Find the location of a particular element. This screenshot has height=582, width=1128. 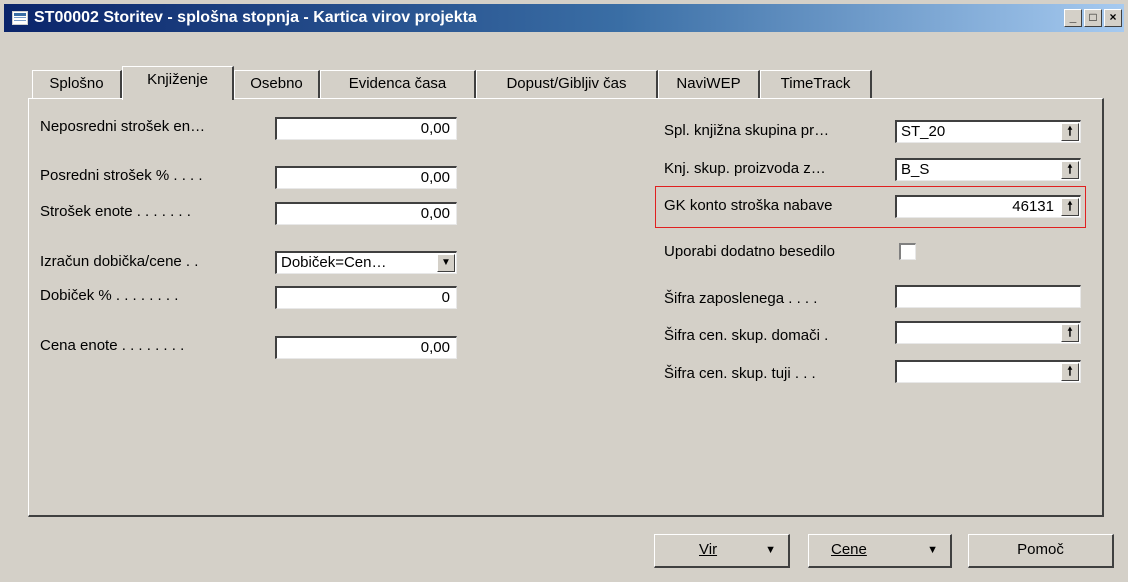

profit-pct-value: 0 is located at coordinates (445, 297).